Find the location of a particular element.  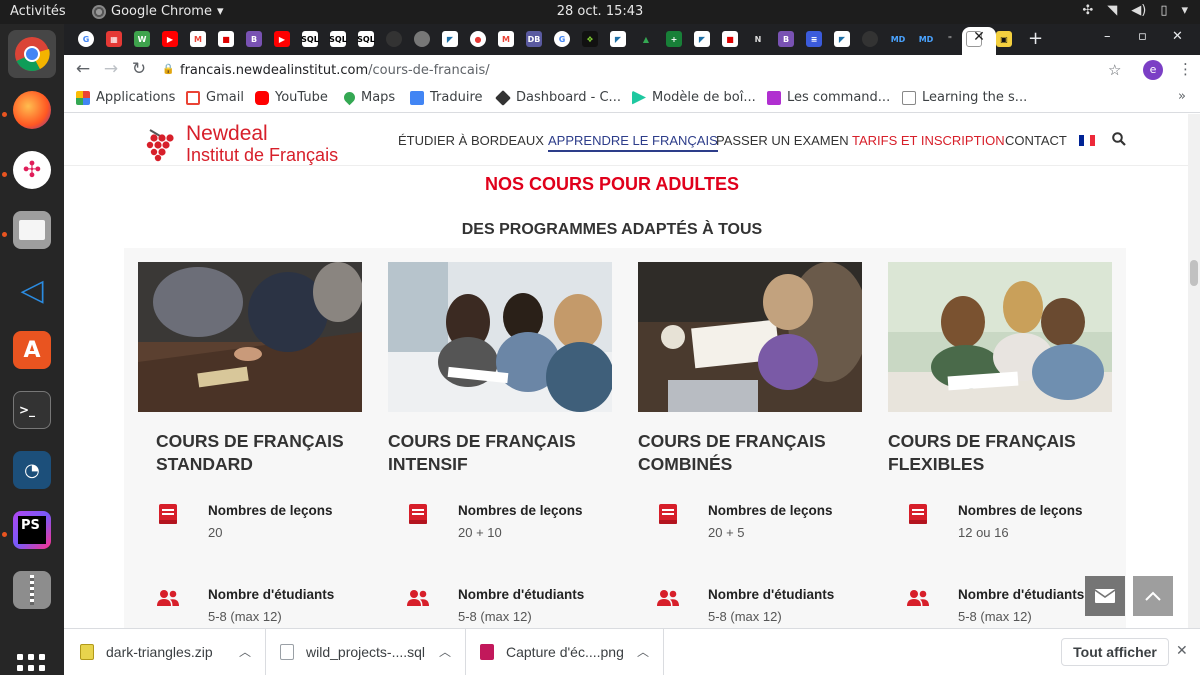

chrome-menu-icon: ⋮ is located at coordinates (1185, 69).